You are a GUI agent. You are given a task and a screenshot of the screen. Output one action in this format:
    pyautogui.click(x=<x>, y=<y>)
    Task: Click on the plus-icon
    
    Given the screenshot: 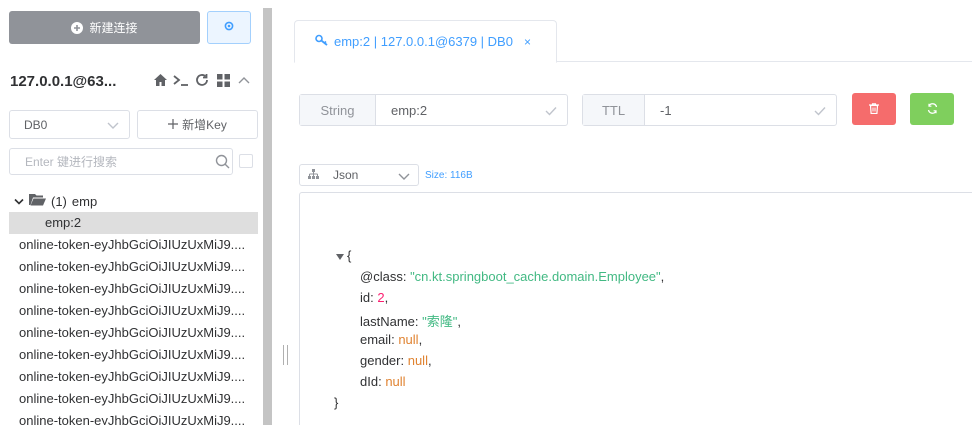 What is the action you would take?
    pyautogui.click(x=173, y=125)
    